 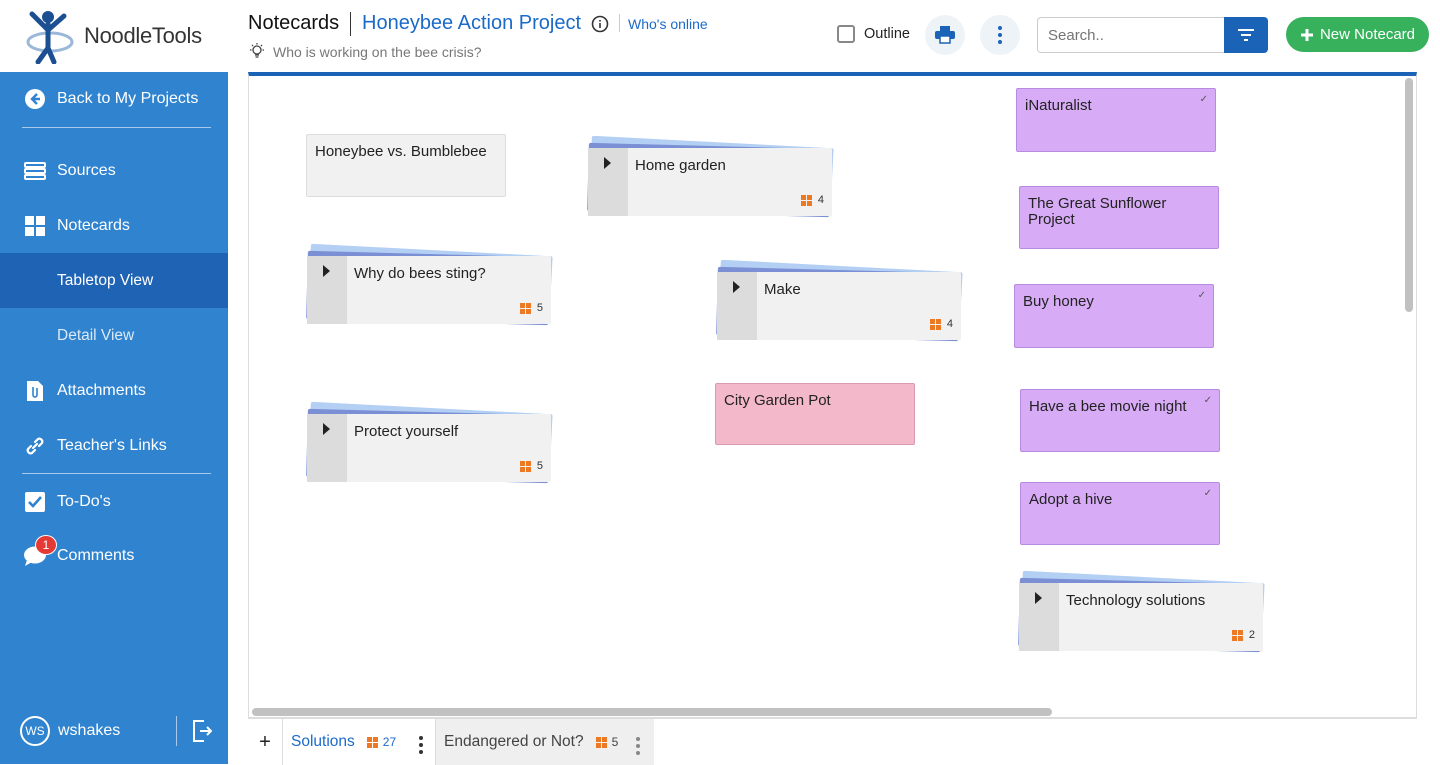 I want to click on logo: NoodleTools, so click(x=114, y=36).